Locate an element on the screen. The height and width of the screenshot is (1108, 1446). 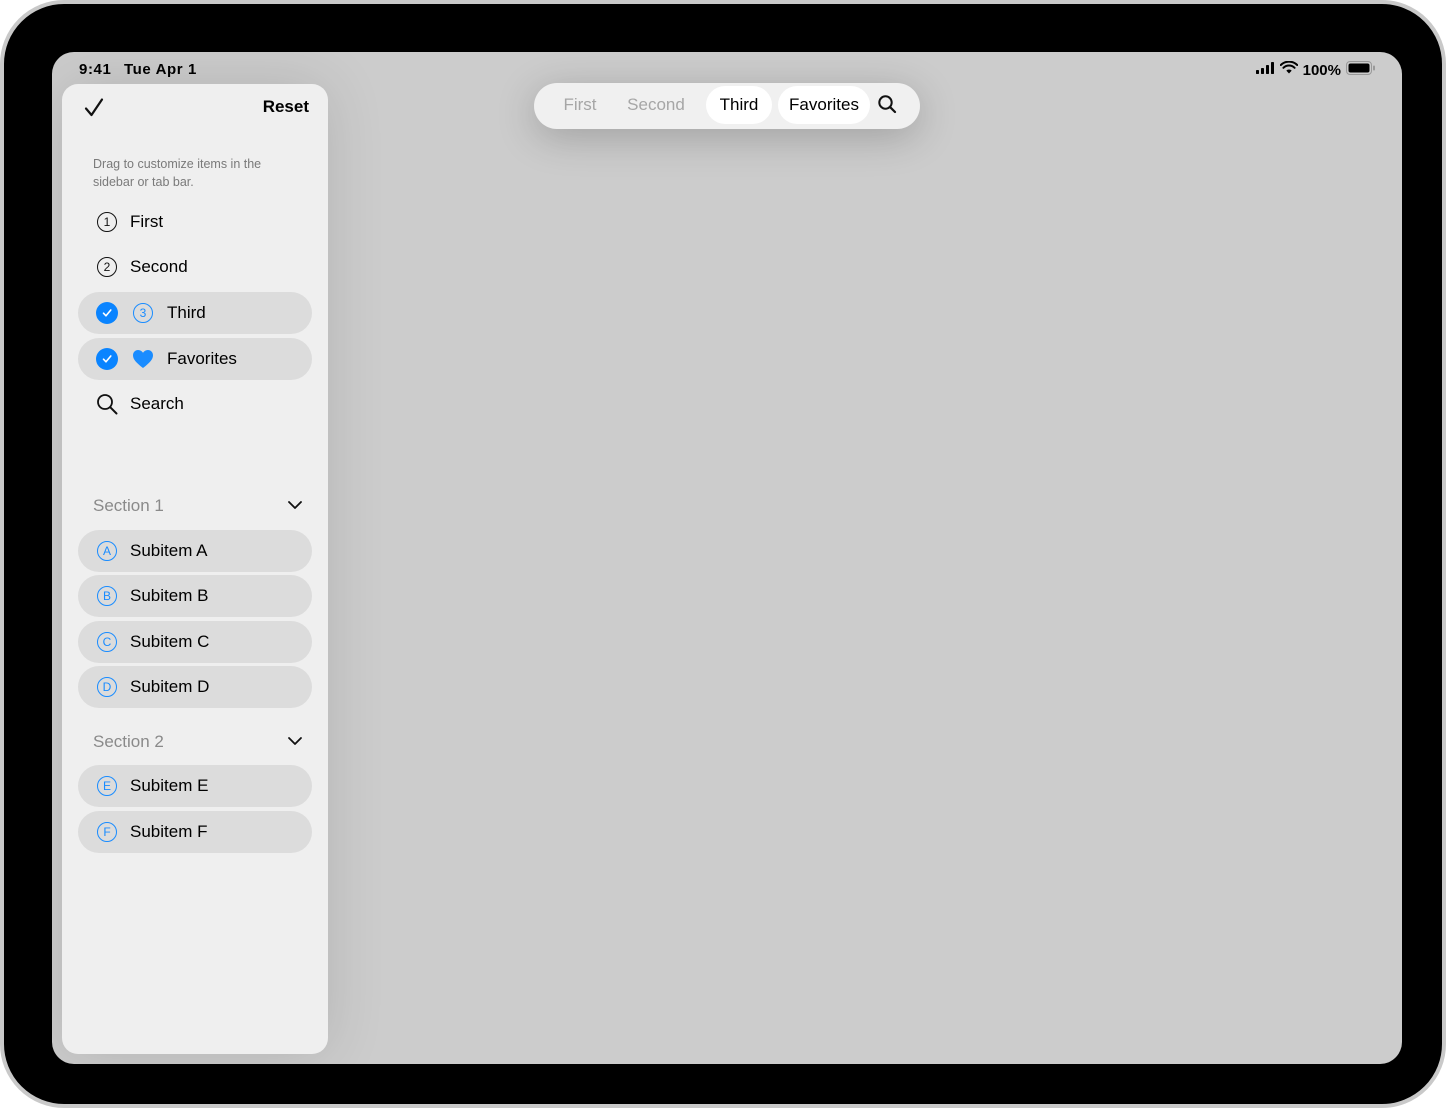
letter-e-circle-icon: E is located at coordinates (107, 786).